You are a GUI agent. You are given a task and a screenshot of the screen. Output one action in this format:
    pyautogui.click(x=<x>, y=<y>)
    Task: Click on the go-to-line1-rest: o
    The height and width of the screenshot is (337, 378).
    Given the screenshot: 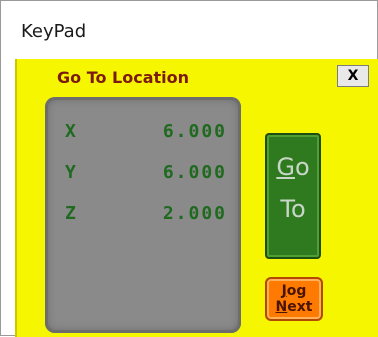 What is the action you would take?
    pyautogui.click(x=302, y=167)
    